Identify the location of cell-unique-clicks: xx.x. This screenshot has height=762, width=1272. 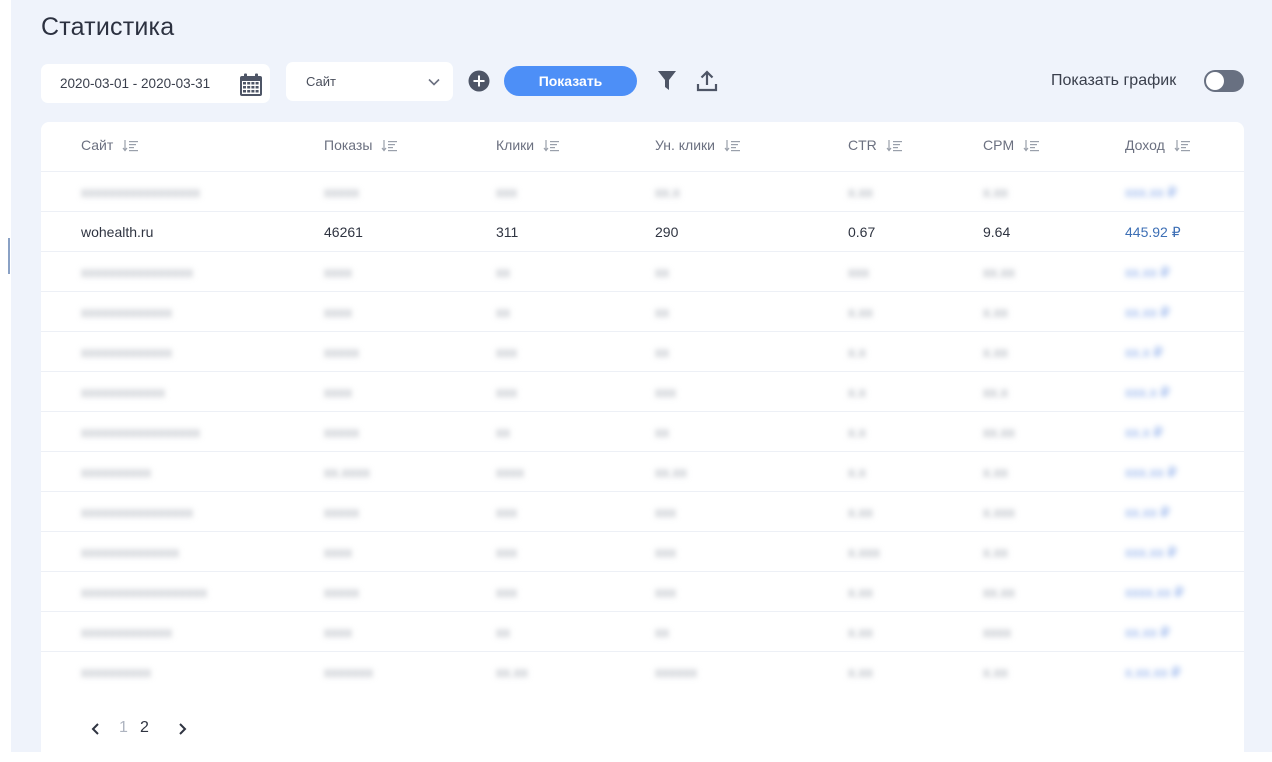
(667, 192).